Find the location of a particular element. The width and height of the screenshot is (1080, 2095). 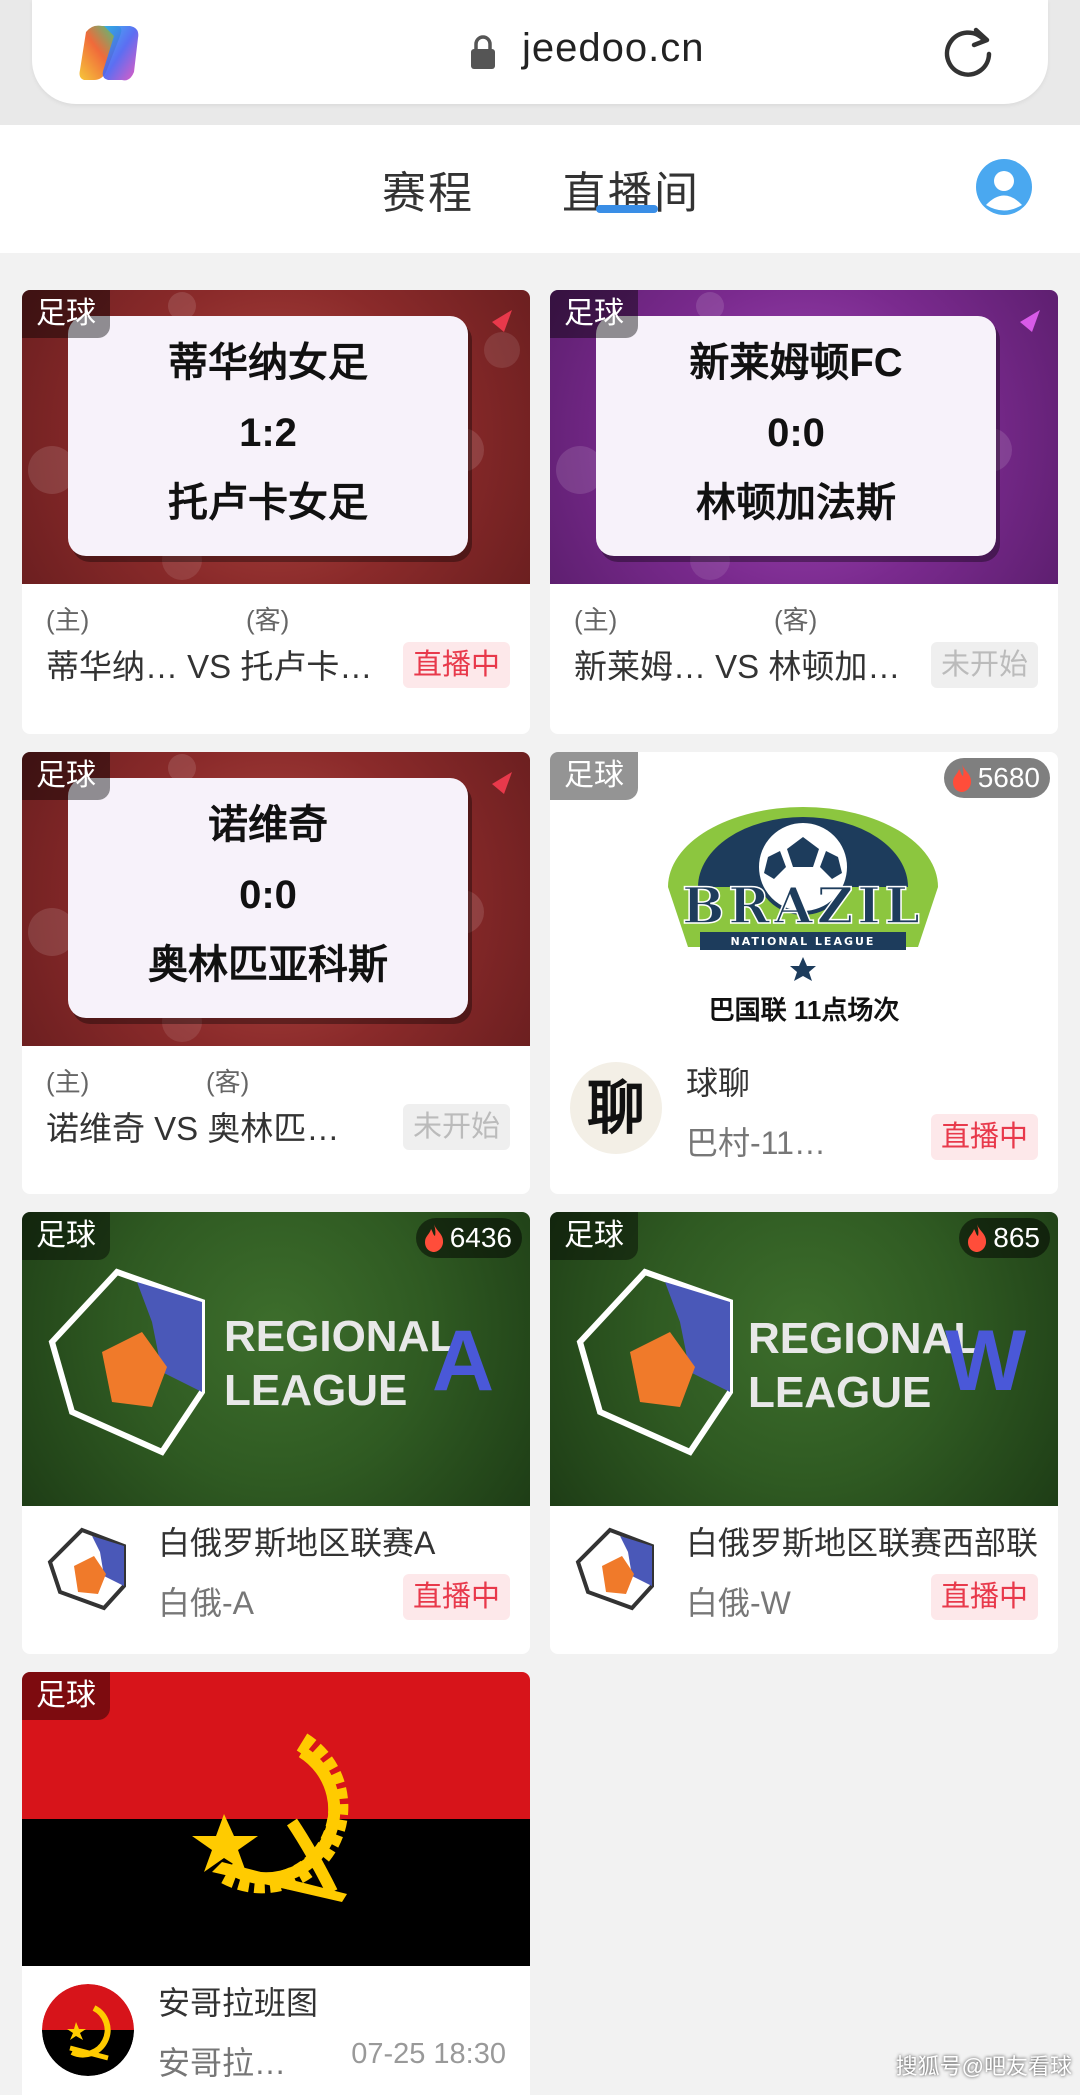

league-letter: A is located at coordinates (463, 1361).